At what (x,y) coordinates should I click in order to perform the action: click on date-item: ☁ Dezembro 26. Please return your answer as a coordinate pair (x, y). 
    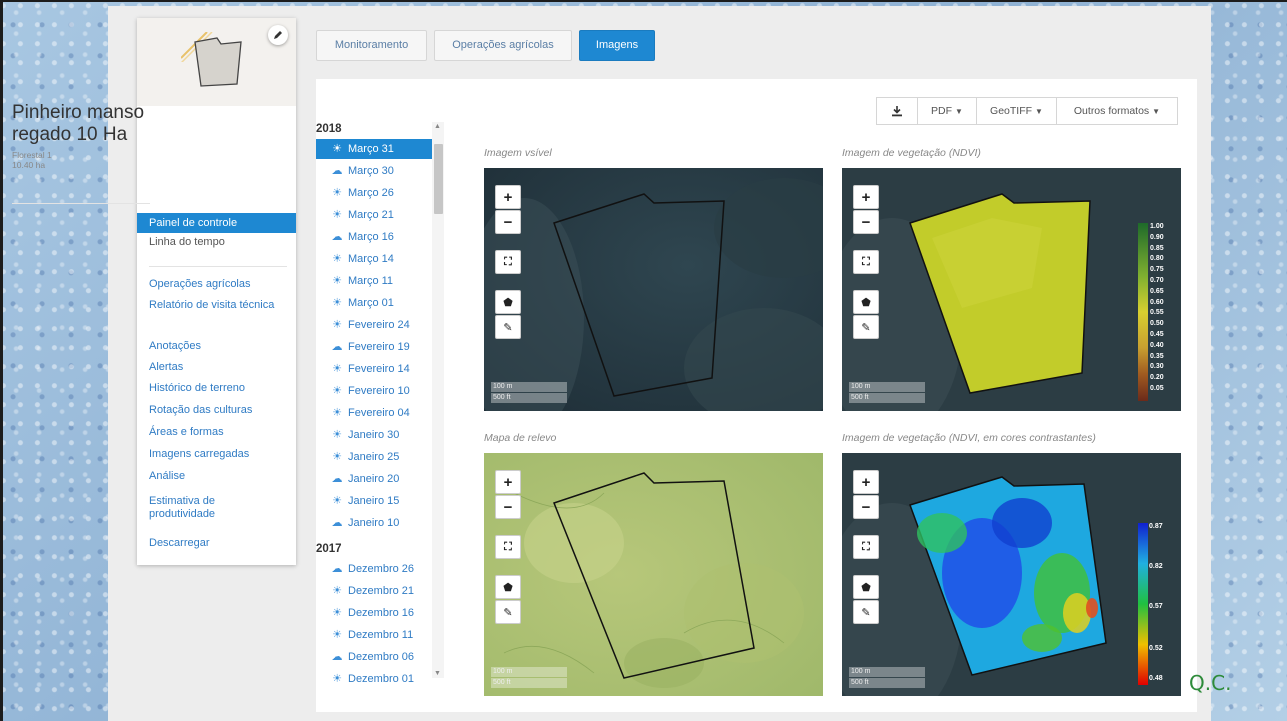
    Looking at the image, I should click on (374, 569).